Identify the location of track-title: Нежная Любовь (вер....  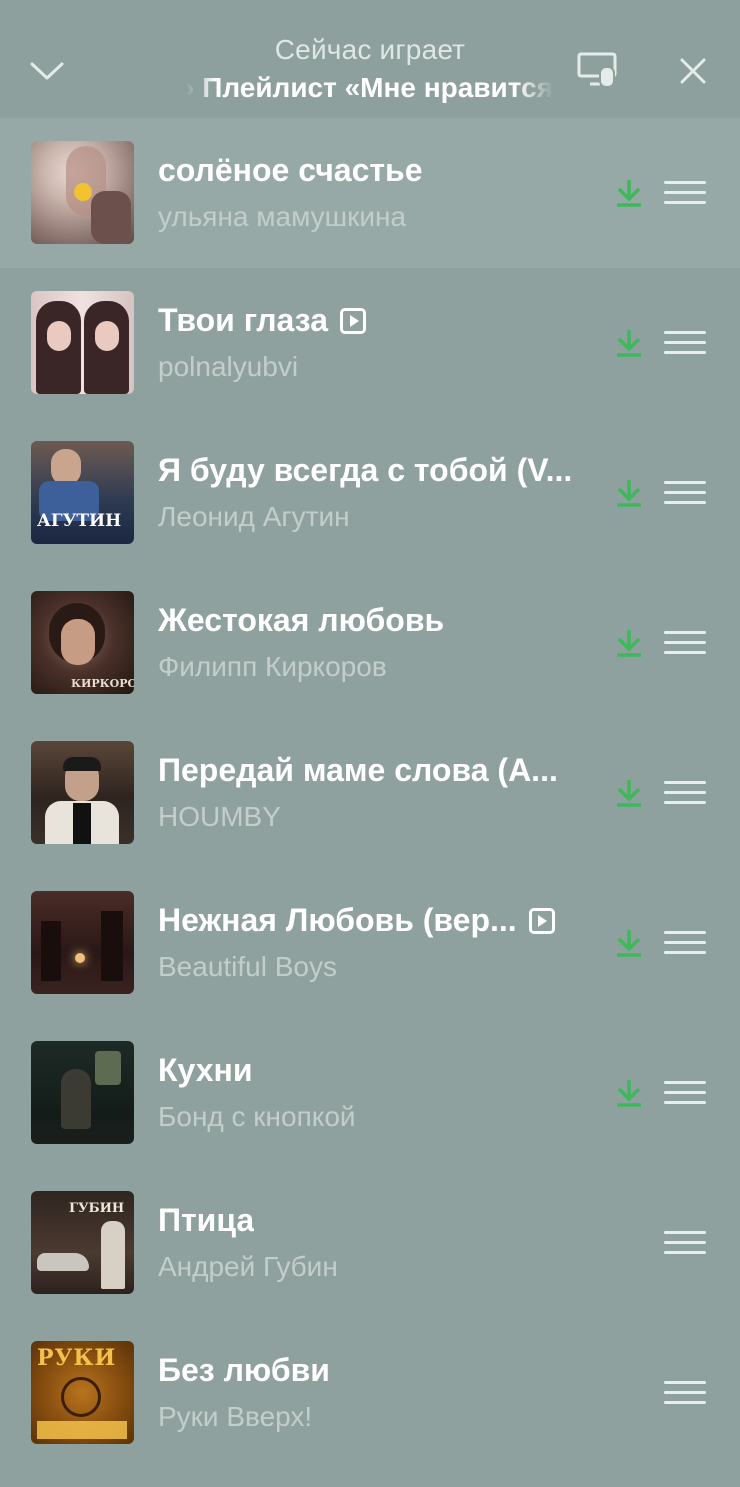
(356, 920).